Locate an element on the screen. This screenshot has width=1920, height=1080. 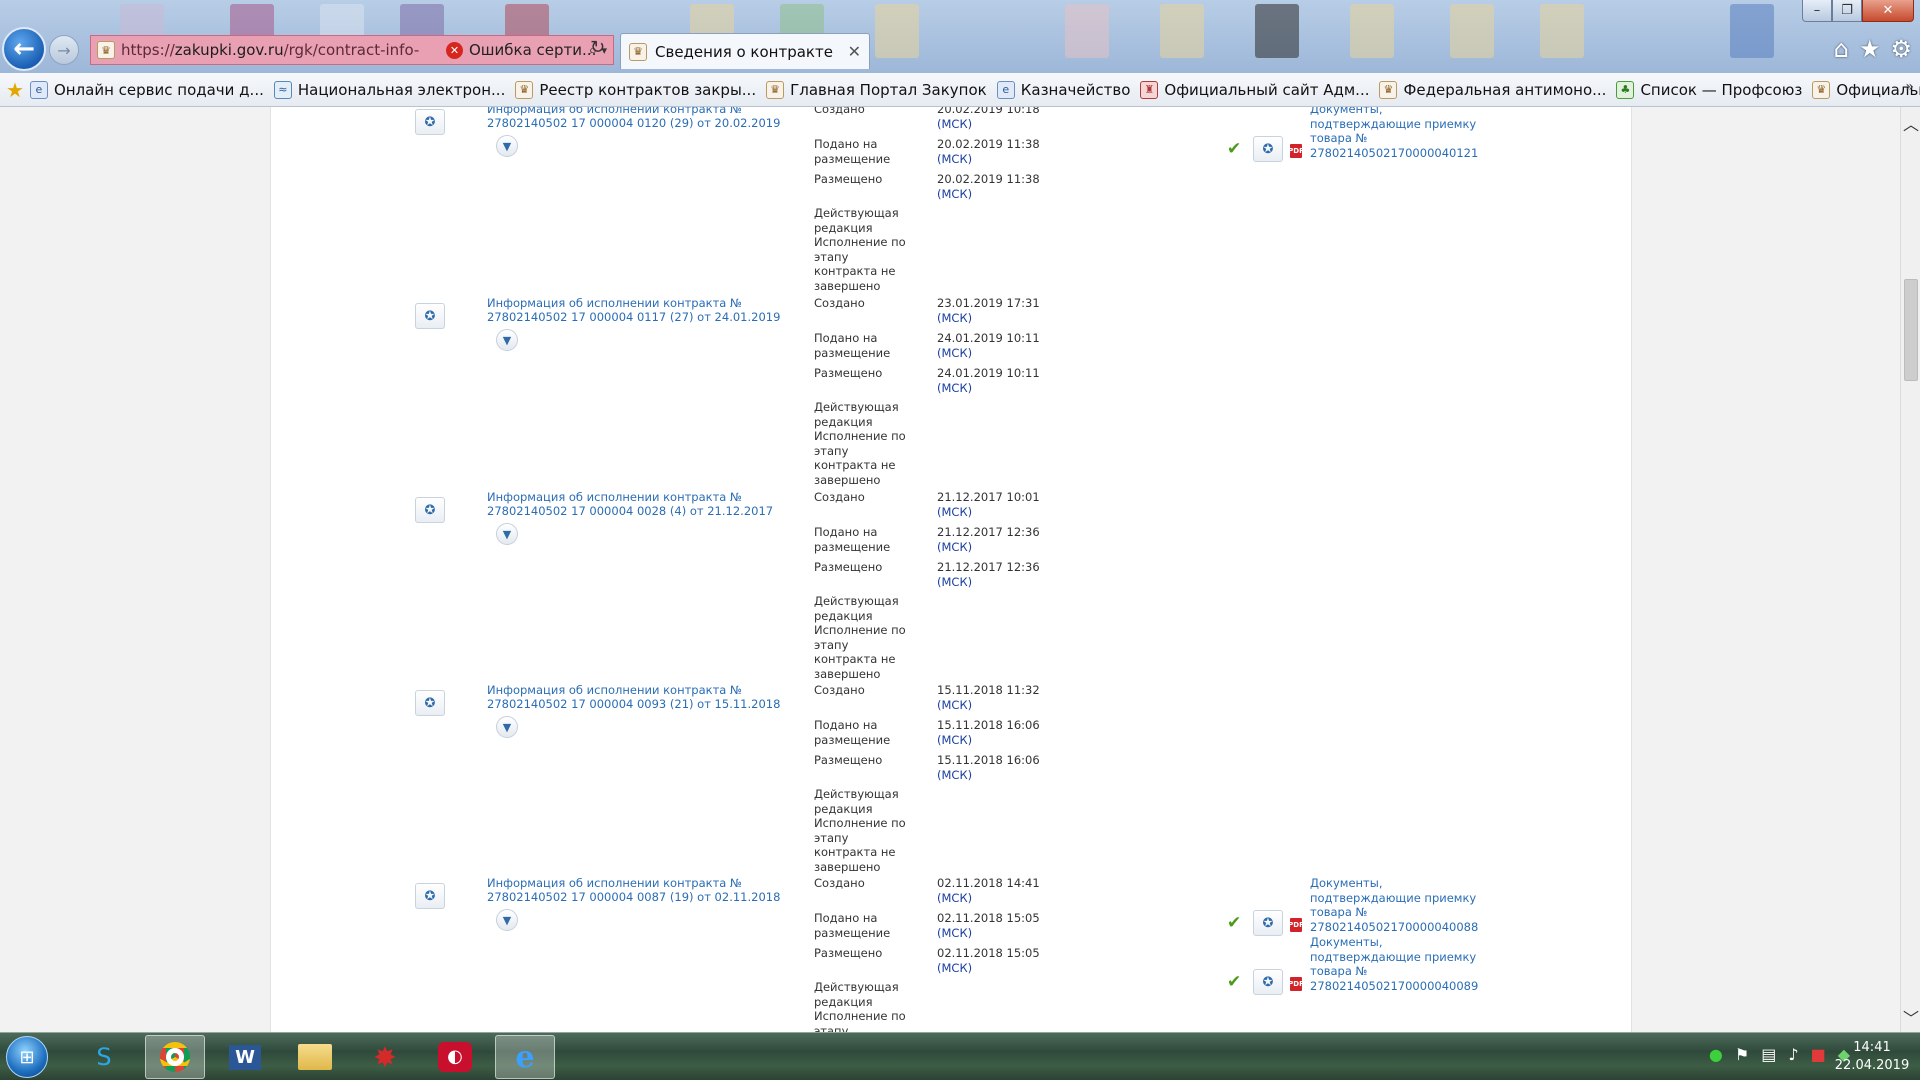
checkmark-icon: ✔ is located at coordinates (1234, 149).